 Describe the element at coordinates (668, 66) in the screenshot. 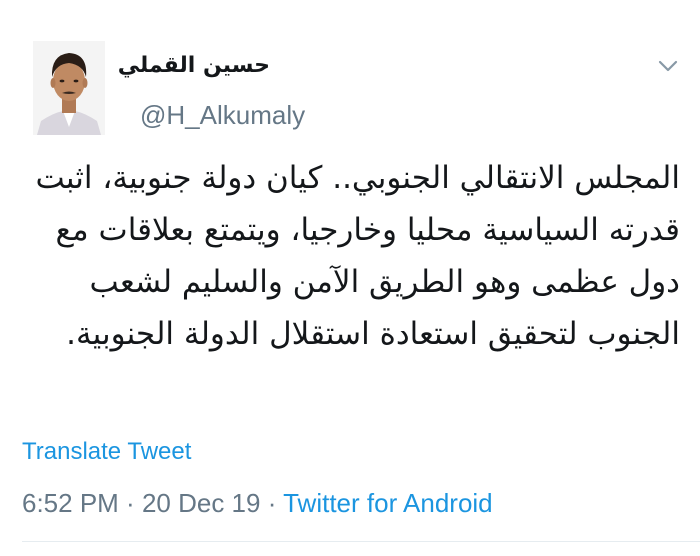

I see `chevron-down-icon` at that location.